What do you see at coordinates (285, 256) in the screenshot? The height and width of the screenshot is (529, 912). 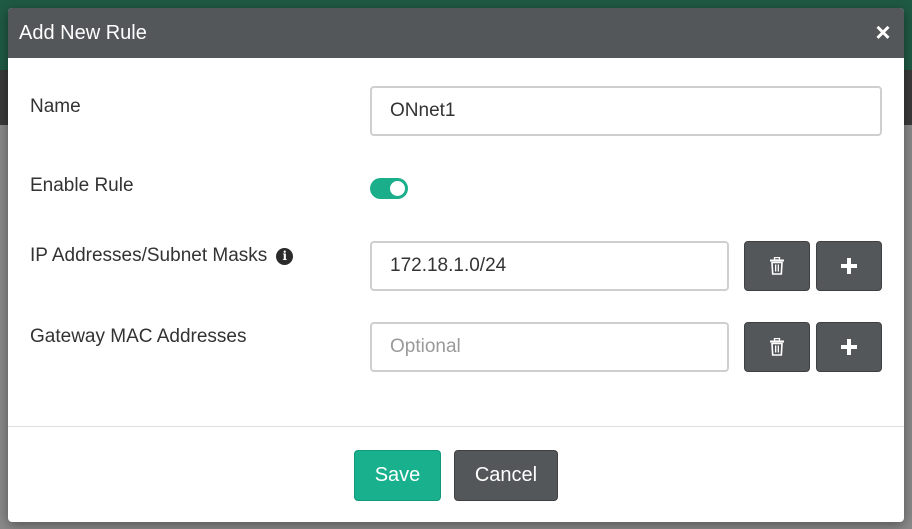 I see `info-circle-icon: i` at bounding box center [285, 256].